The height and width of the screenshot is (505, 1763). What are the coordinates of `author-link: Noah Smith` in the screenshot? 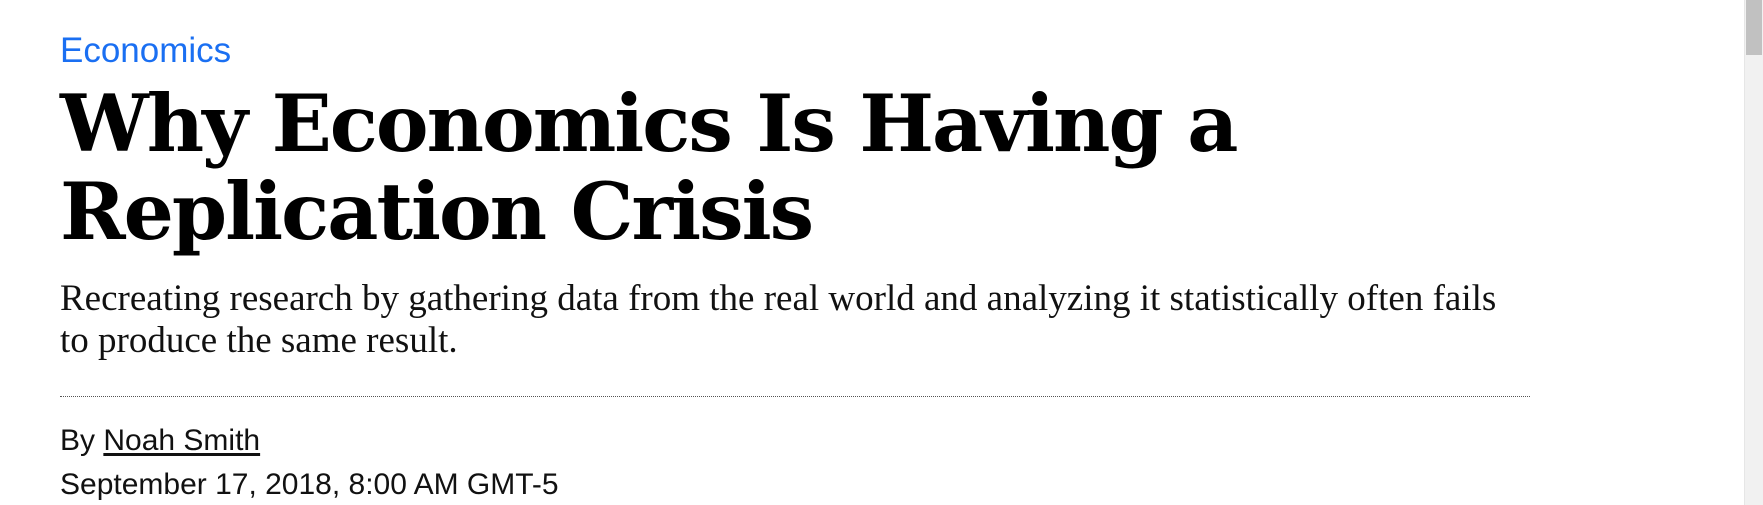 It's located at (181, 440).